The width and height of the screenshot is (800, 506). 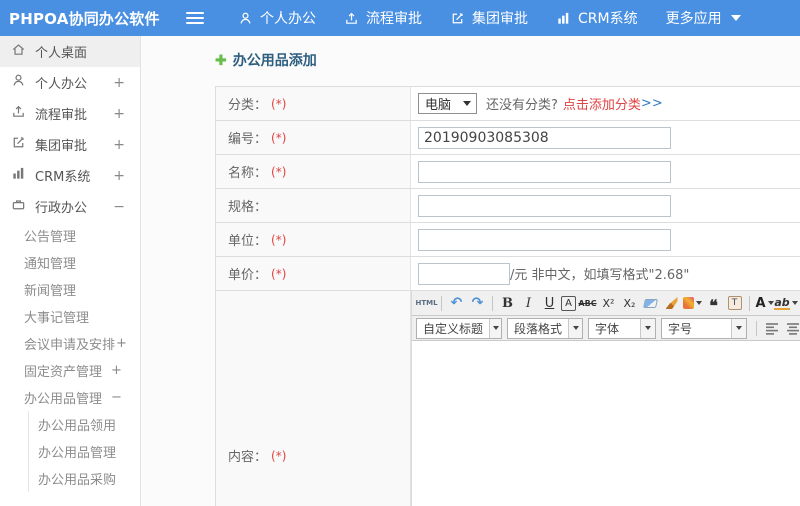 What do you see at coordinates (459, 328) in the screenshot?
I see `custom-heading-select: 自定义标题` at bounding box center [459, 328].